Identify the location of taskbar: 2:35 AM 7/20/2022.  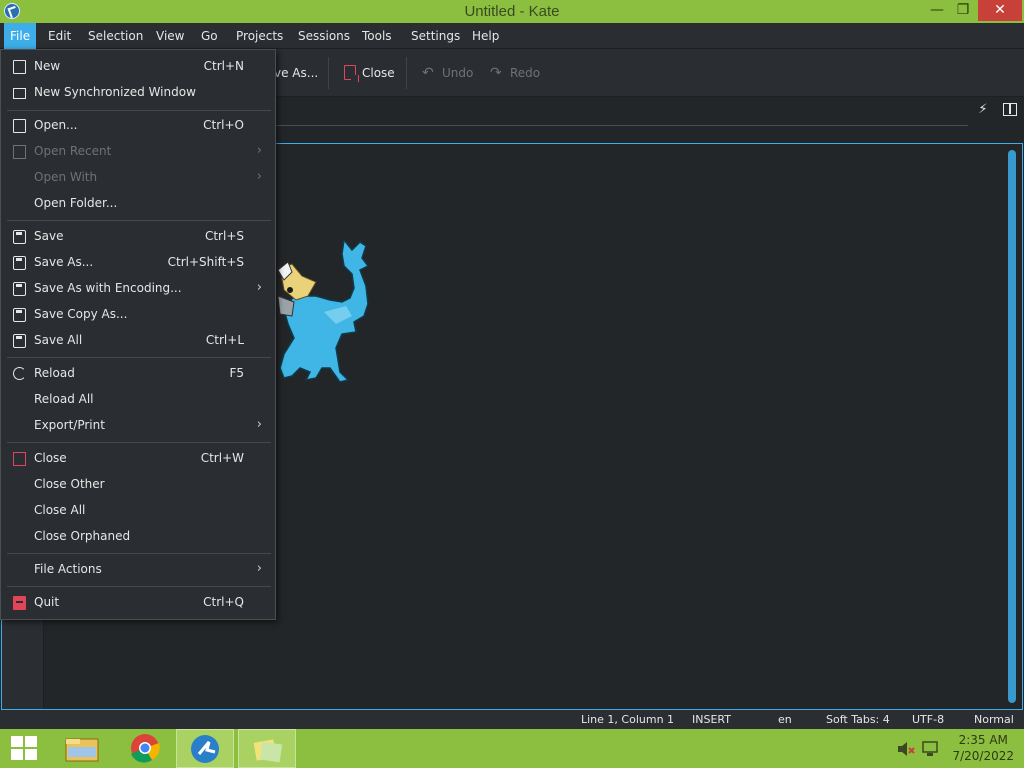
(512, 748).